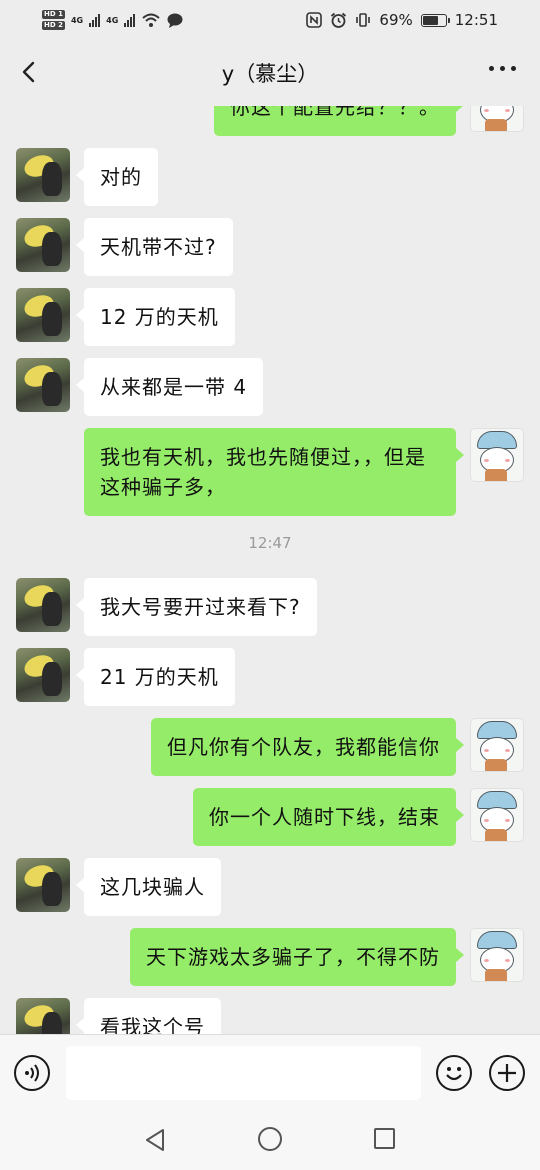 Image resolution: width=540 pixels, height=1170 pixels. Describe the element at coordinates (270, 543) in the screenshot. I see `timestamp: 12:47` at that location.